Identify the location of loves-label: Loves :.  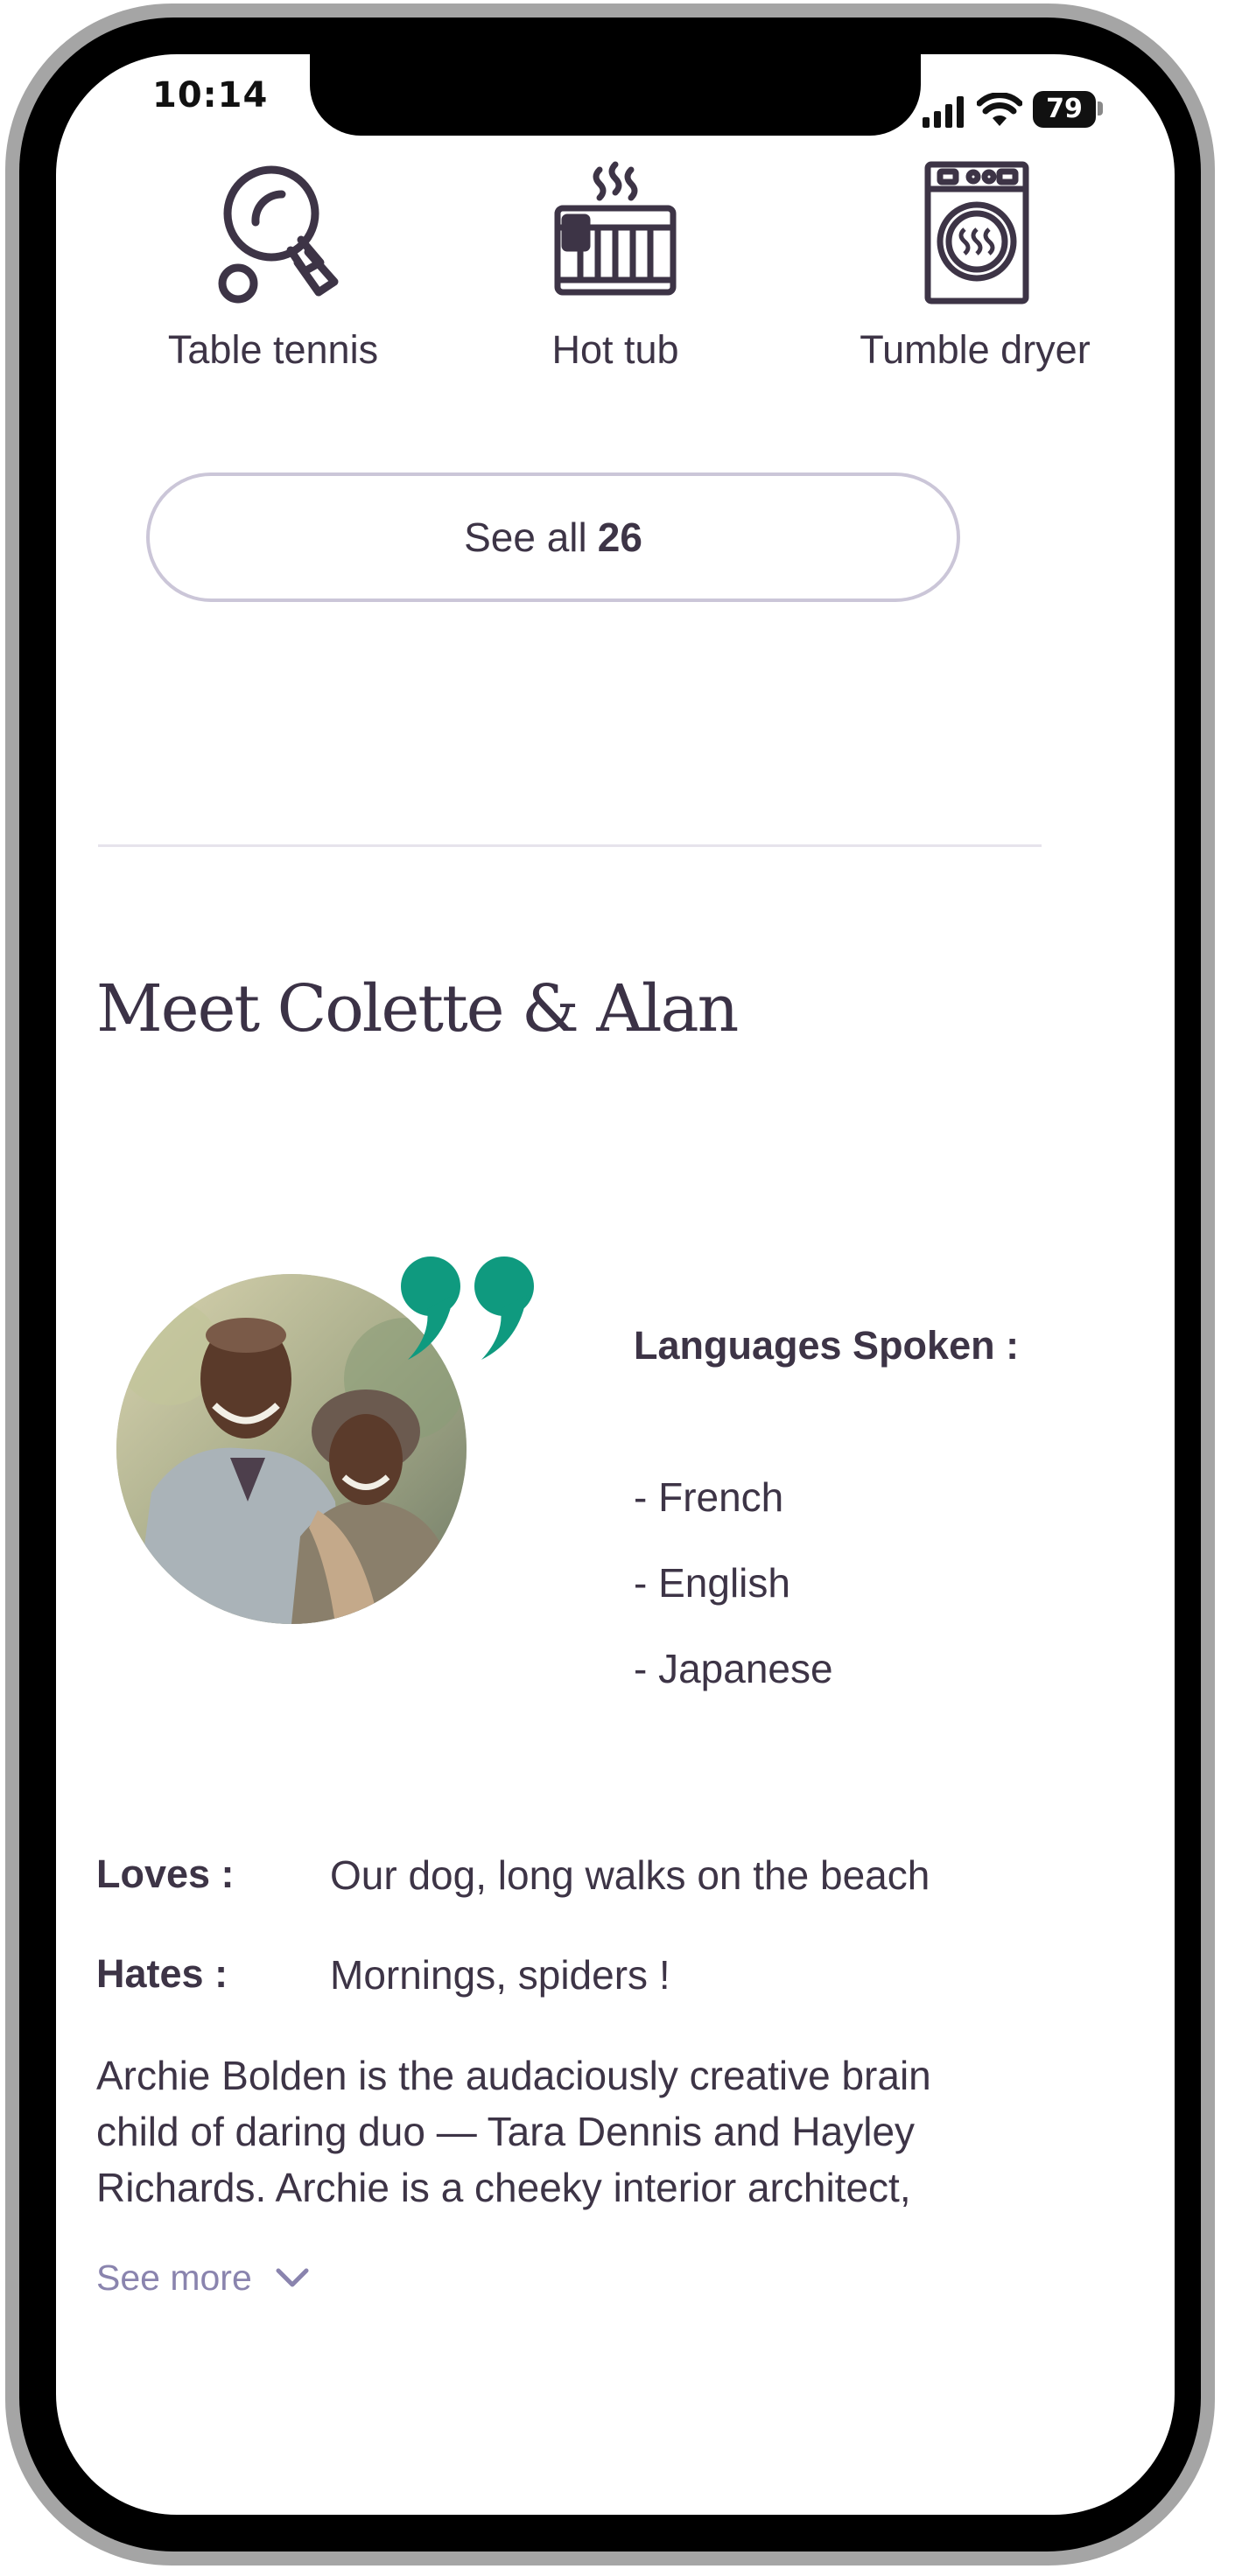
(165, 1874).